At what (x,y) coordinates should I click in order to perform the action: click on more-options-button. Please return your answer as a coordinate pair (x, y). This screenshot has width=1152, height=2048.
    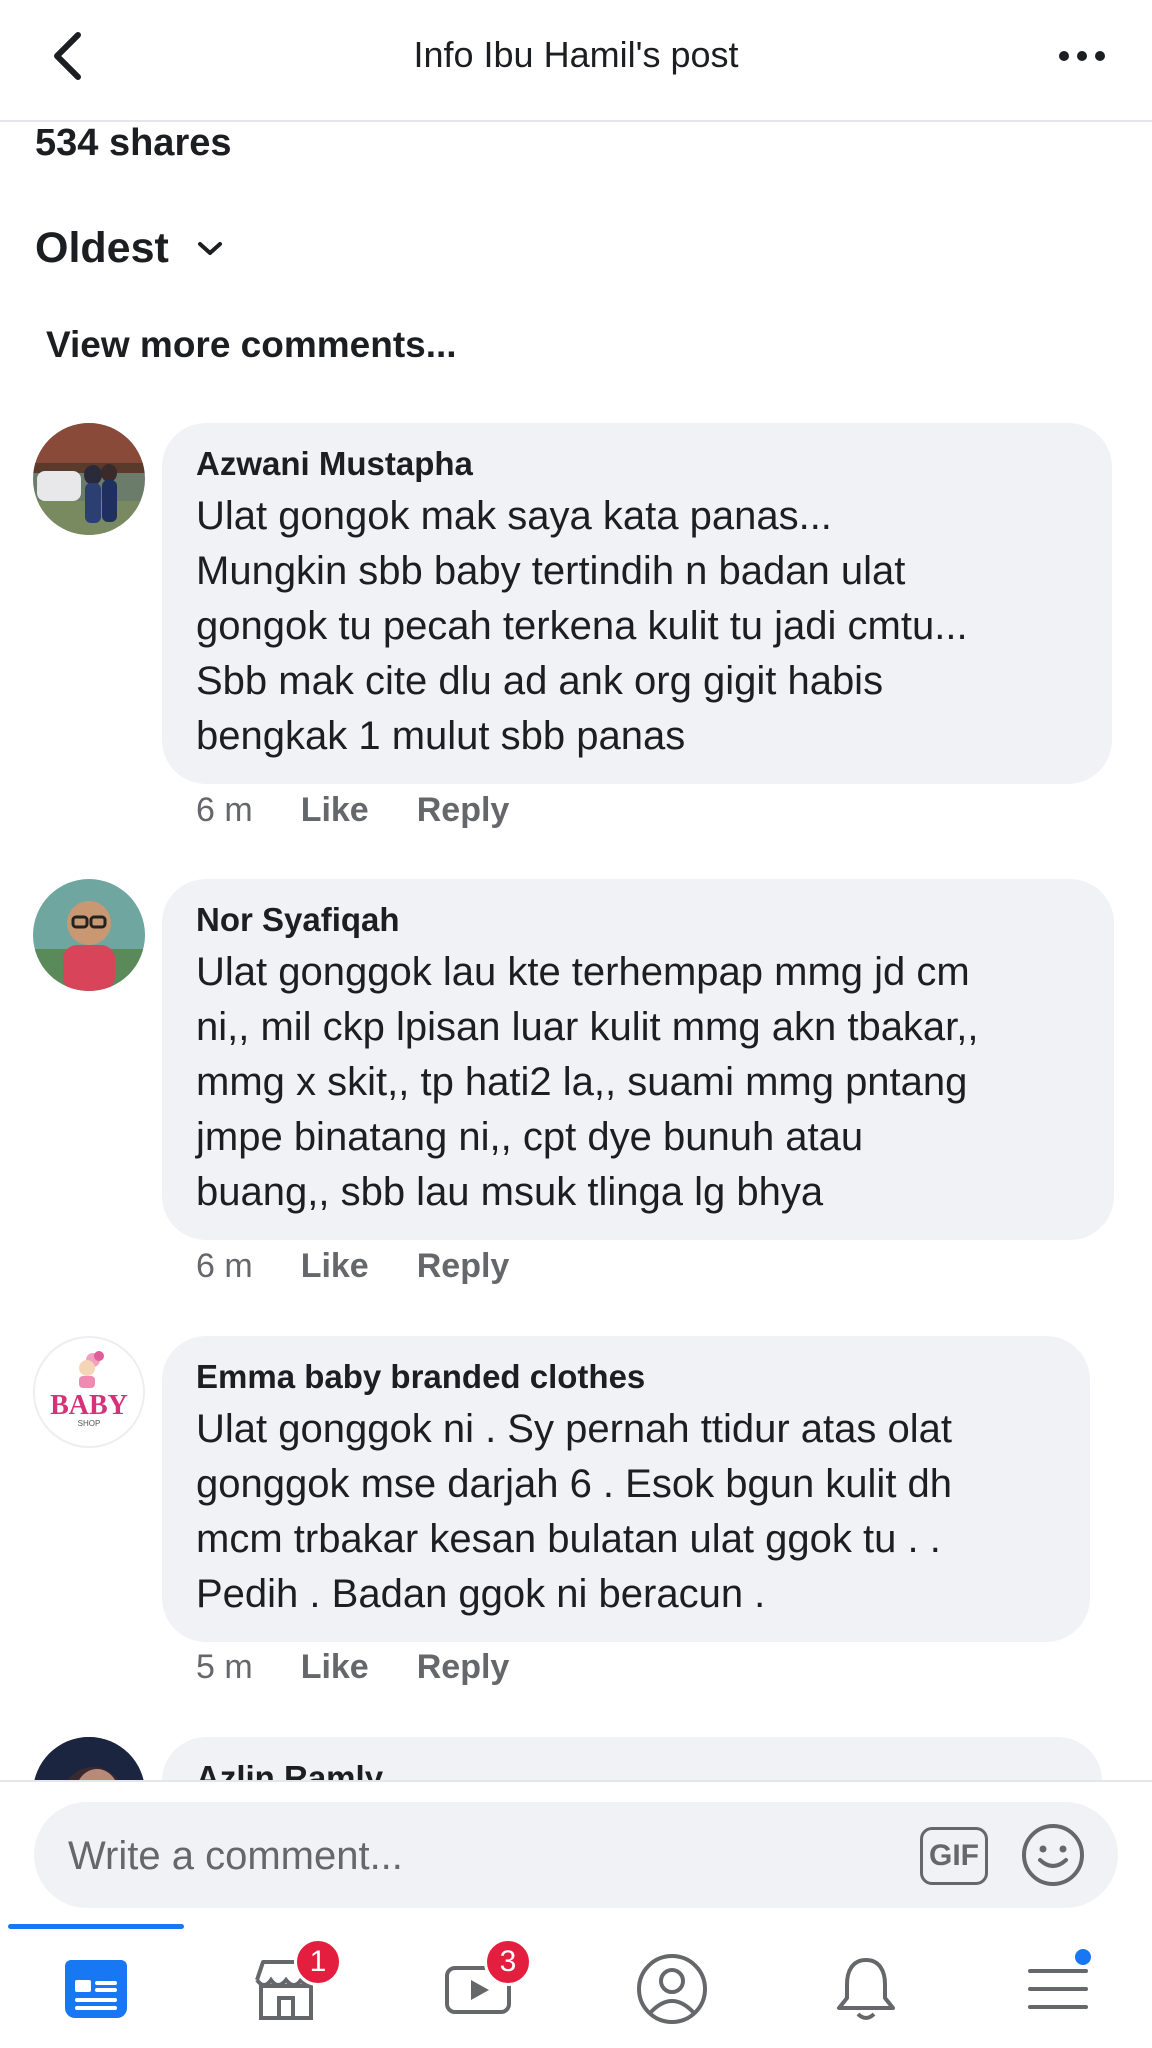
    Looking at the image, I should click on (1082, 56).